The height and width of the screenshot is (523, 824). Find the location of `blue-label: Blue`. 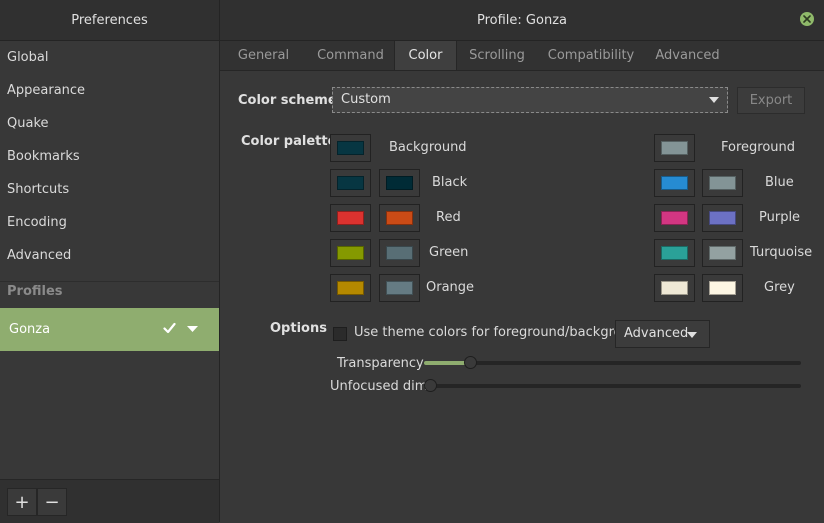

blue-label: Blue is located at coordinates (779, 182).